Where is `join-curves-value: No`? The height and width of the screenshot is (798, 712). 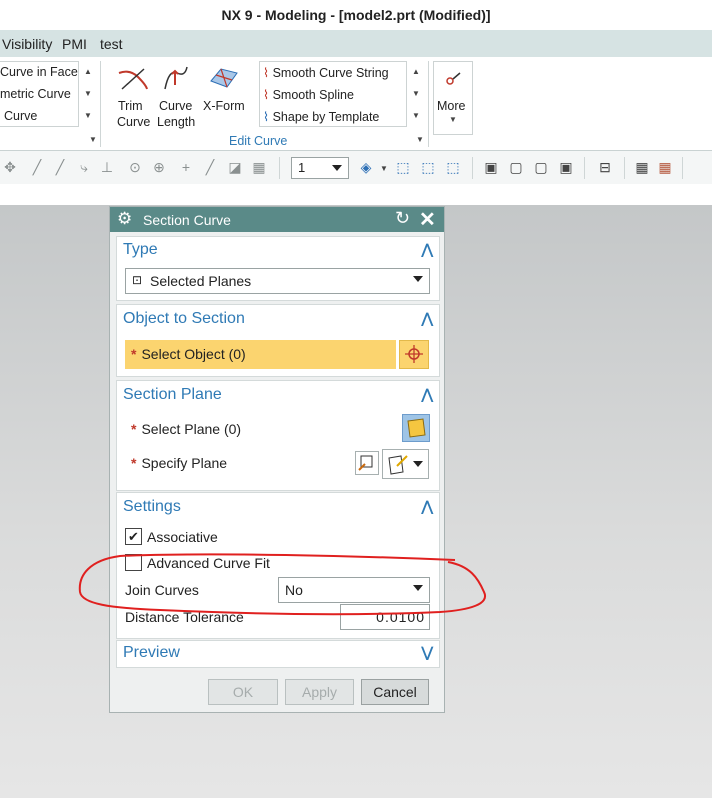 join-curves-value: No is located at coordinates (294, 590).